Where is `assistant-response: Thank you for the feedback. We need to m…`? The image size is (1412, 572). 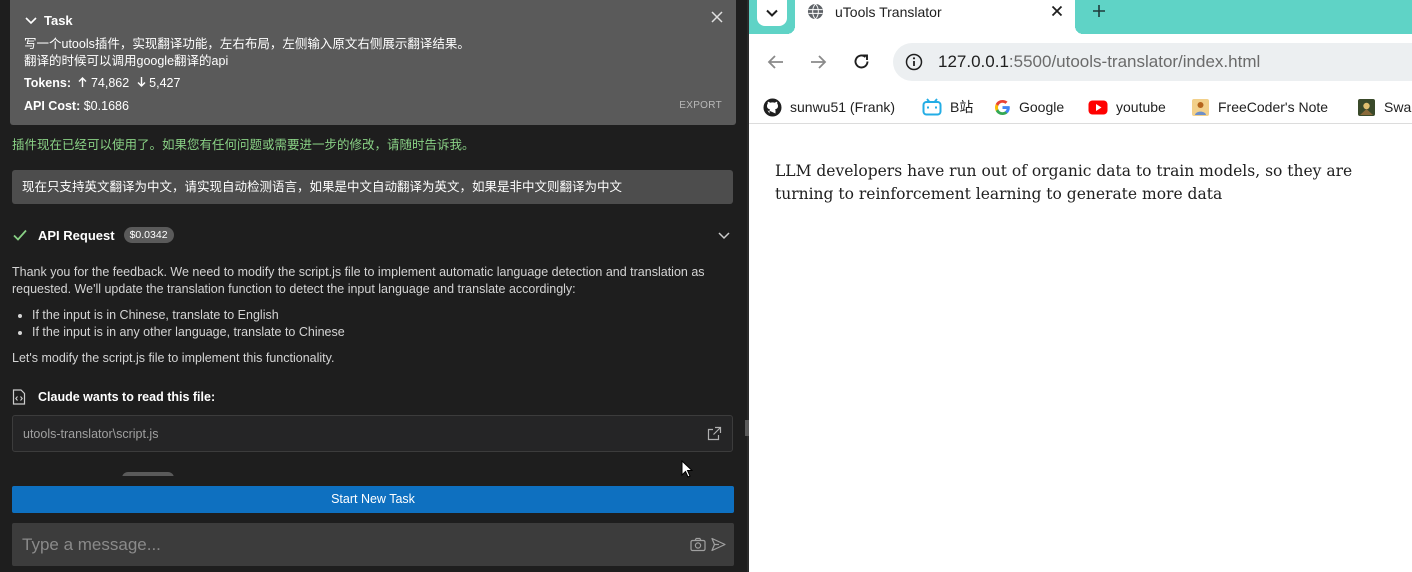
assistant-response: Thank you for the feedback. We need to m… is located at coordinates (372, 315).